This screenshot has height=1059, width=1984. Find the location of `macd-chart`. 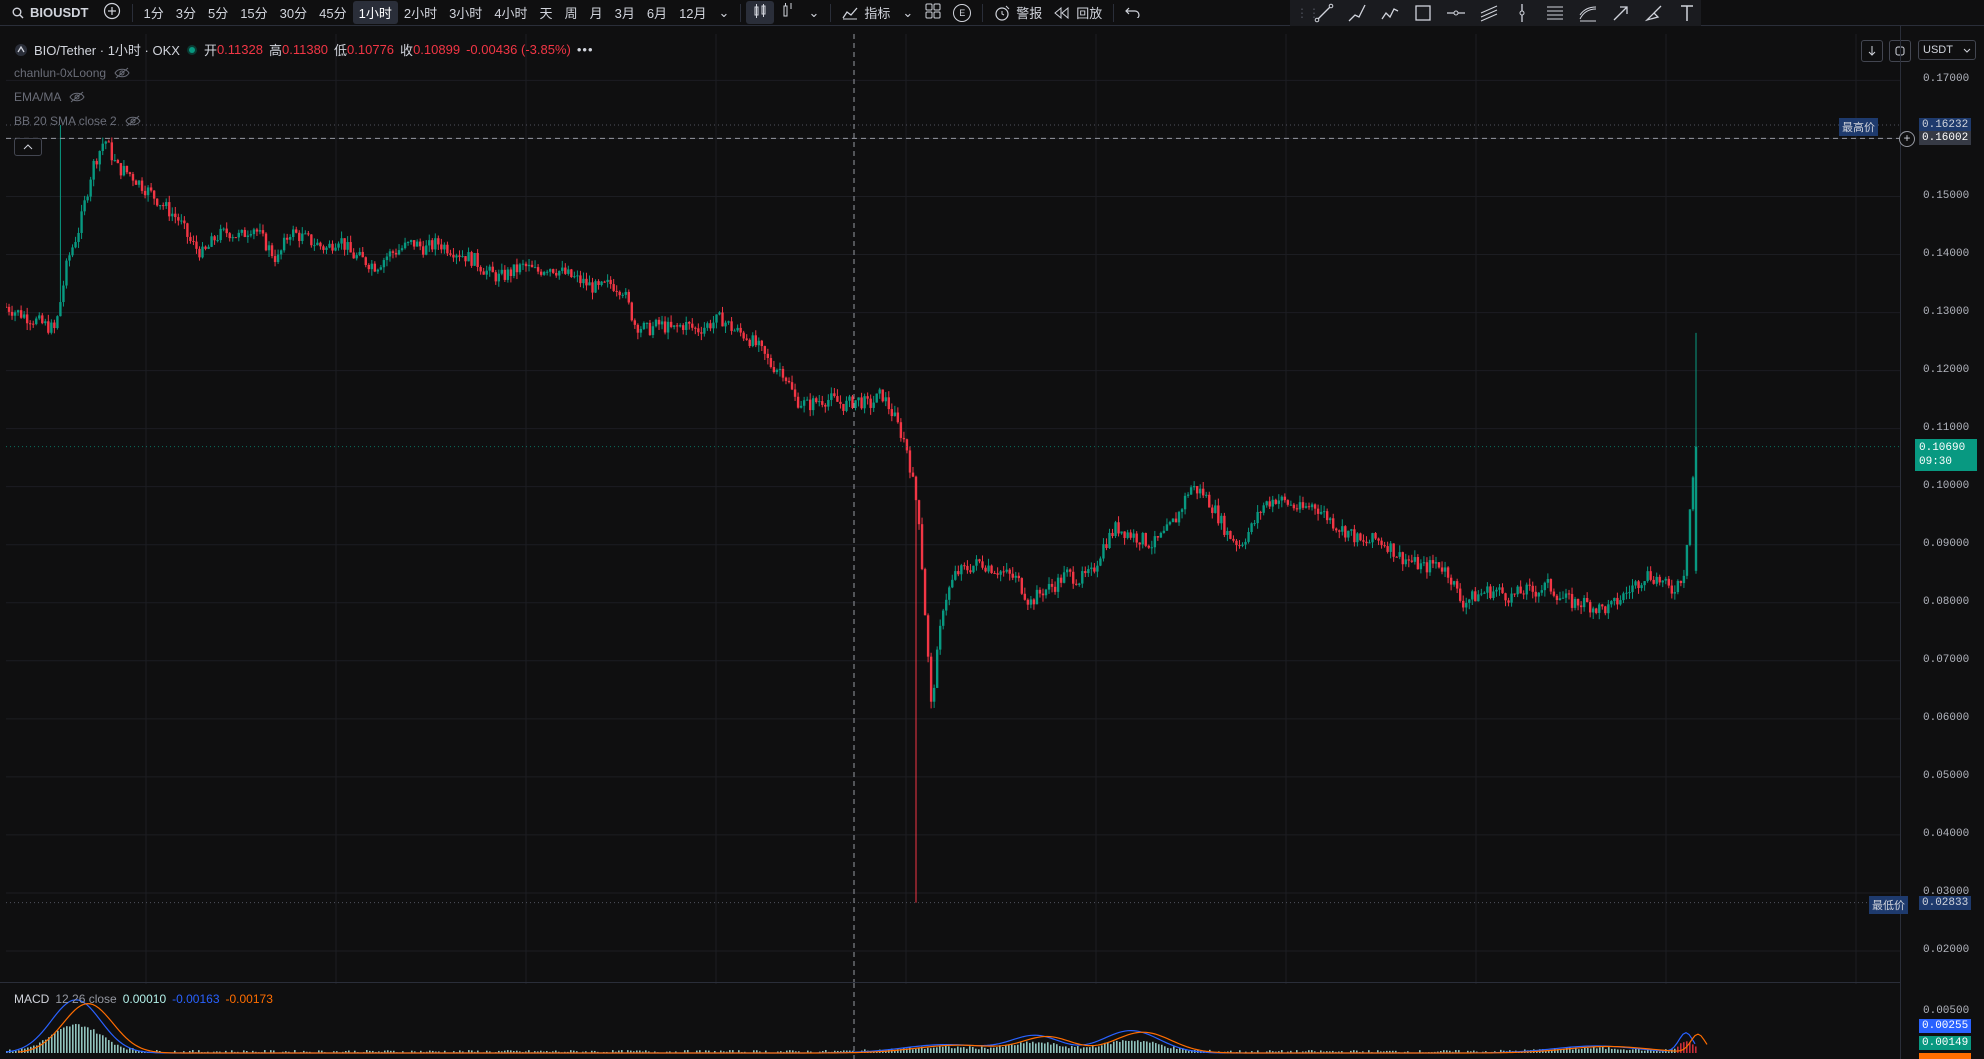

macd-chart is located at coordinates (953, 1021).